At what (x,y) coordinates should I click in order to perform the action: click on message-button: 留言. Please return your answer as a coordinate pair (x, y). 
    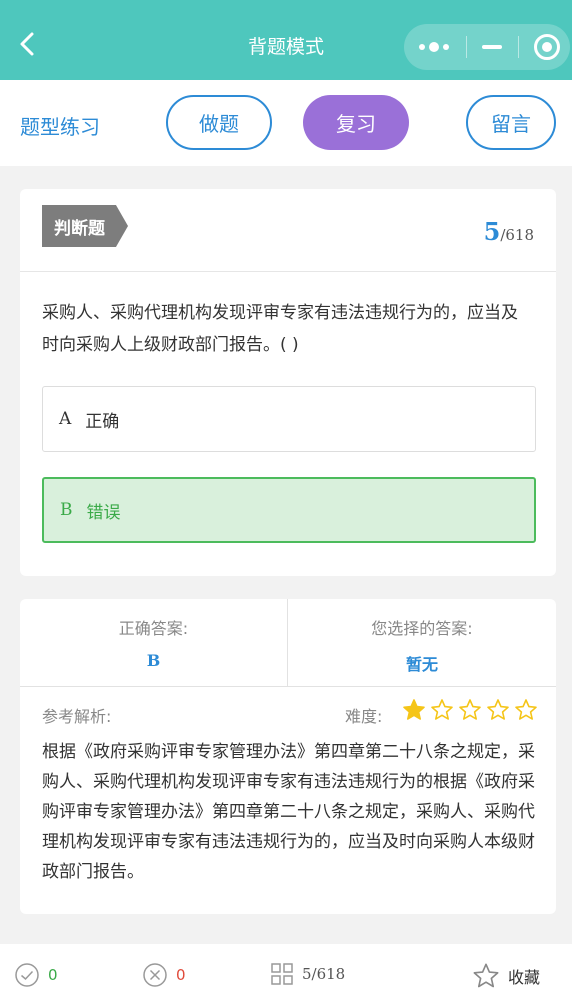
    Looking at the image, I should click on (511, 122).